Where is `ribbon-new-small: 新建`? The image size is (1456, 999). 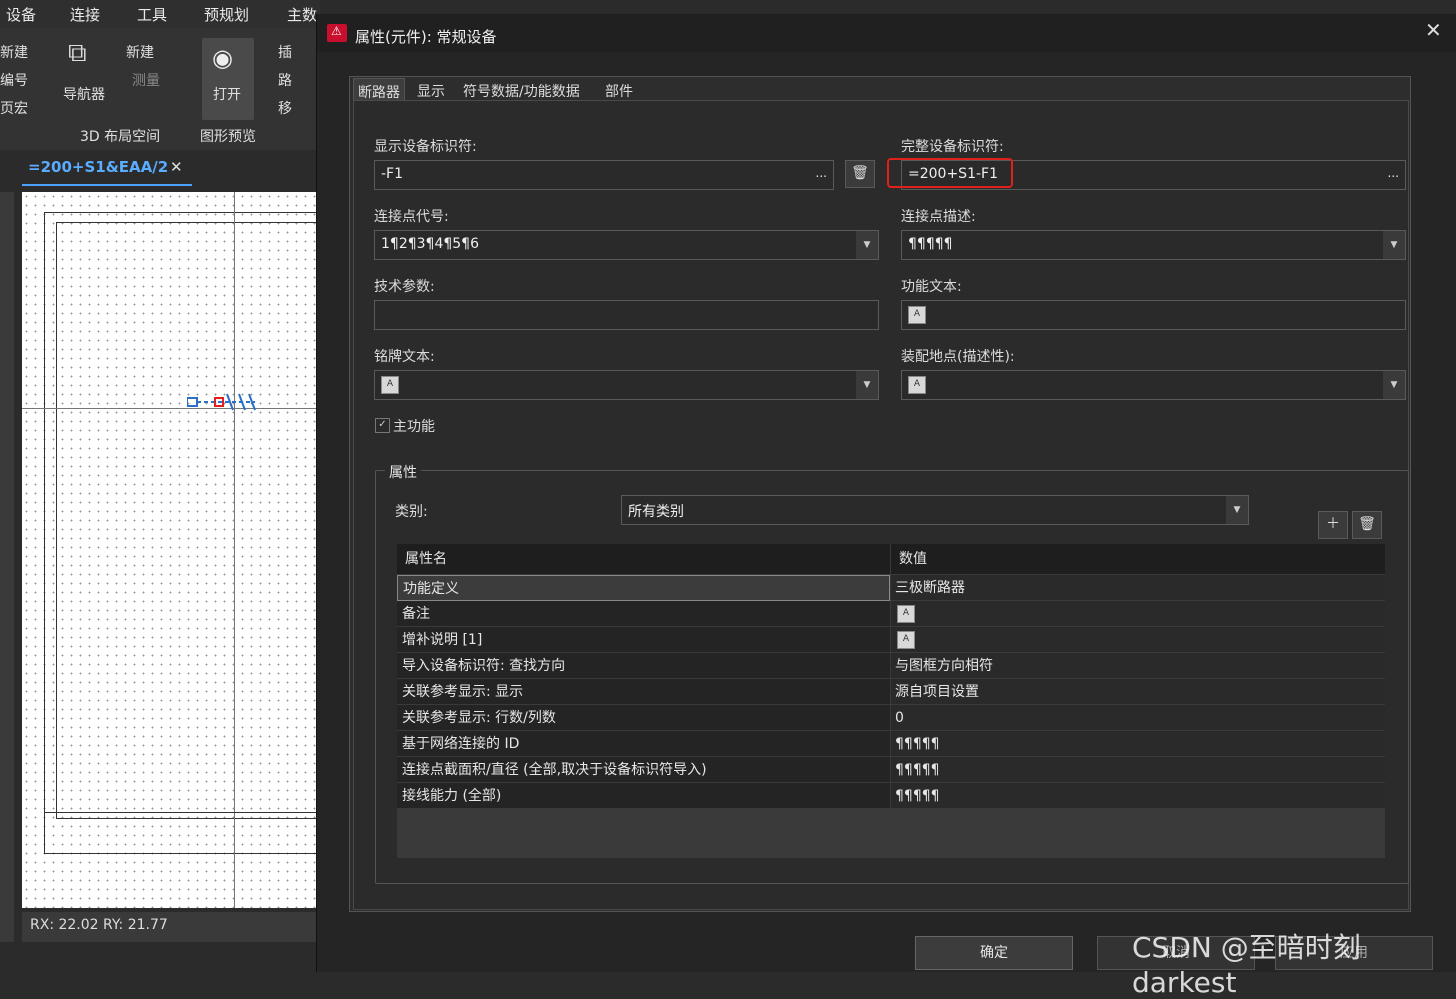
ribbon-new-small: 新建 is located at coordinates (140, 52).